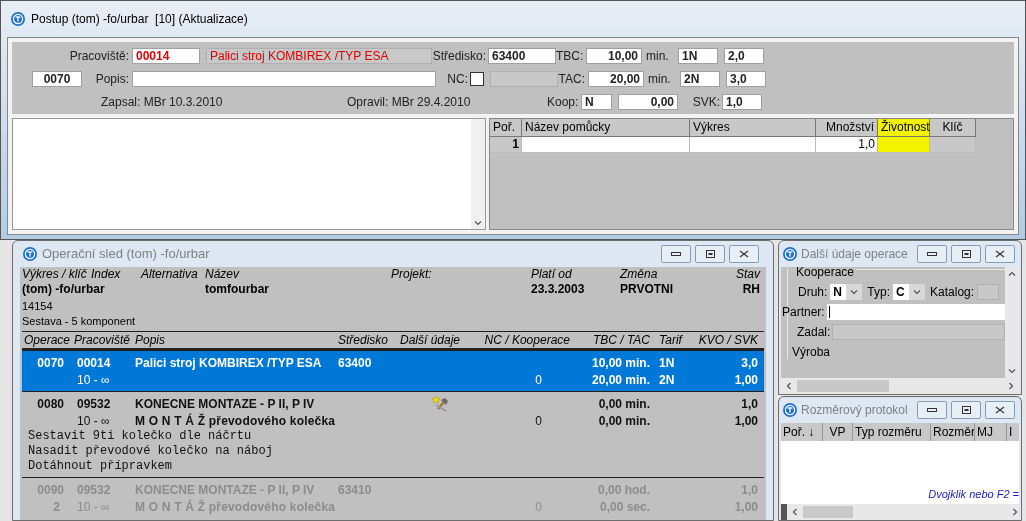 The width and height of the screenshot is (1026, 521). Describe the element at coordinates (802, 432) in the screenshot. I see `column-header: Poř. ↓` at that location.